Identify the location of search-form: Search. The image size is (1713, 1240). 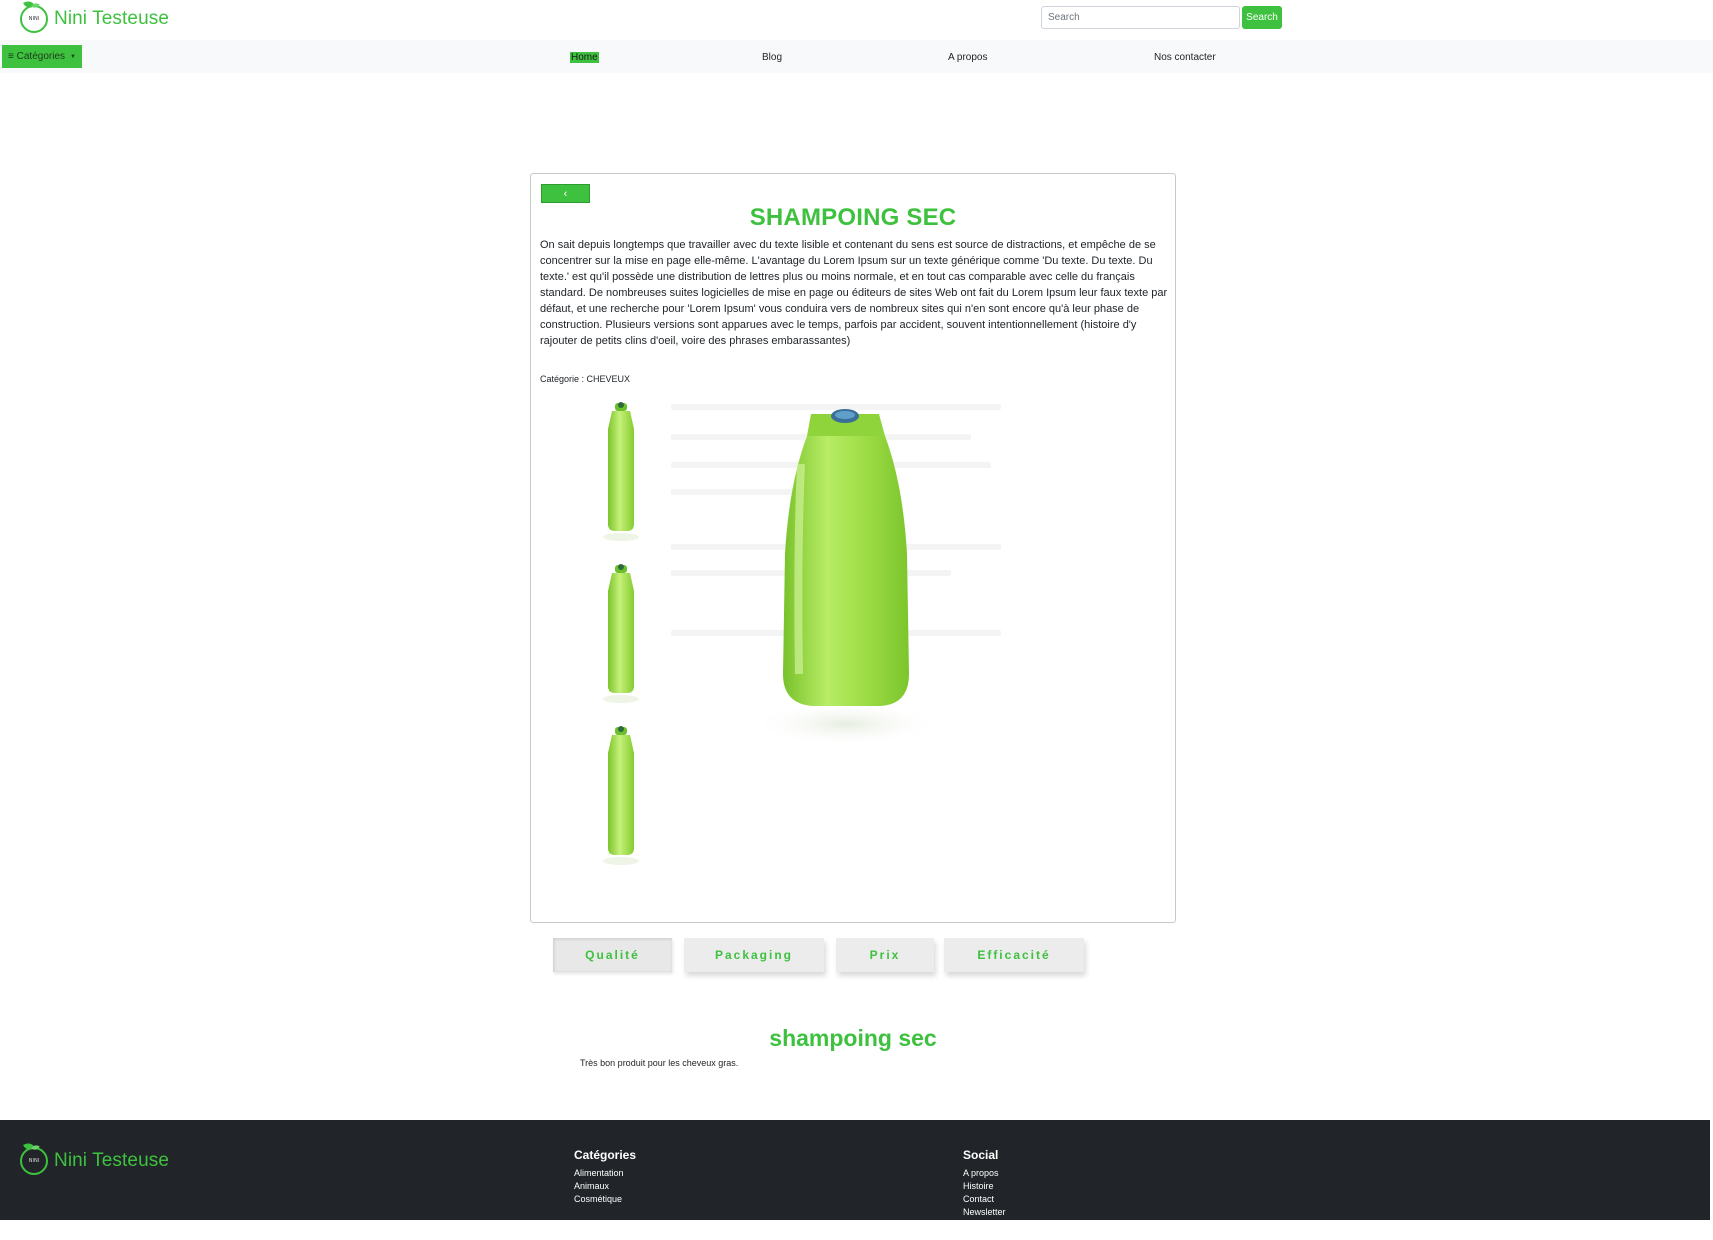
(1161, 17).